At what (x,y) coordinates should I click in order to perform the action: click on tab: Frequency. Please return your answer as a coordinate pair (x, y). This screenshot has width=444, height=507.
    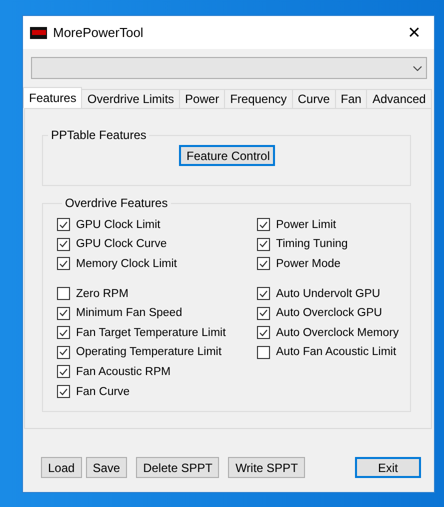
    Looking at the image, I should click on (258, 98).